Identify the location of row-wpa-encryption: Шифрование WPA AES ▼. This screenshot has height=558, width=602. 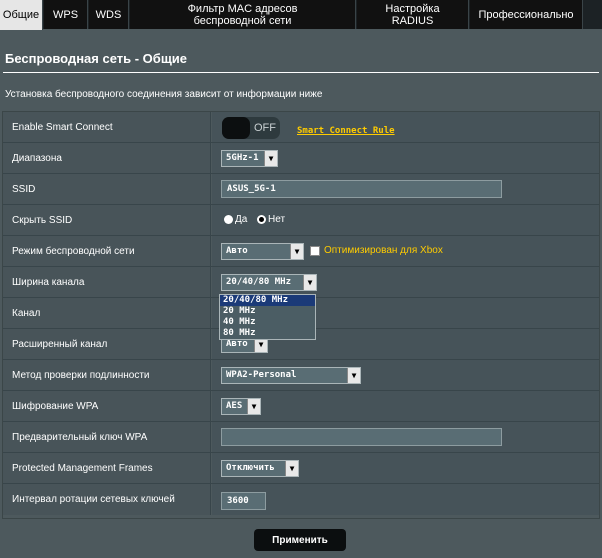
(301, 406).